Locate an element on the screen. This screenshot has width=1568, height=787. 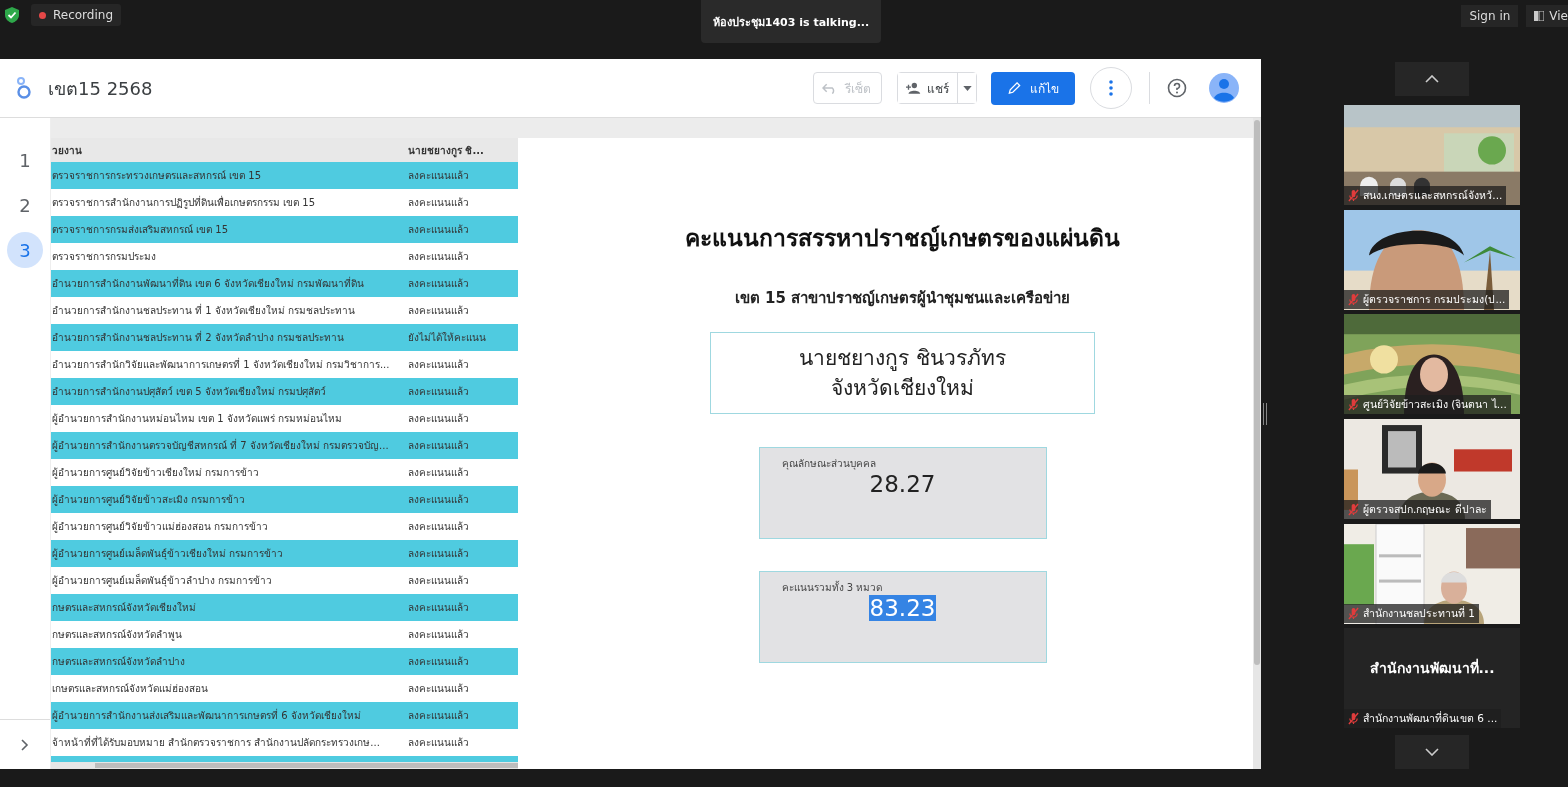
column-header: วยงาน is located at coordinates (229, 150).